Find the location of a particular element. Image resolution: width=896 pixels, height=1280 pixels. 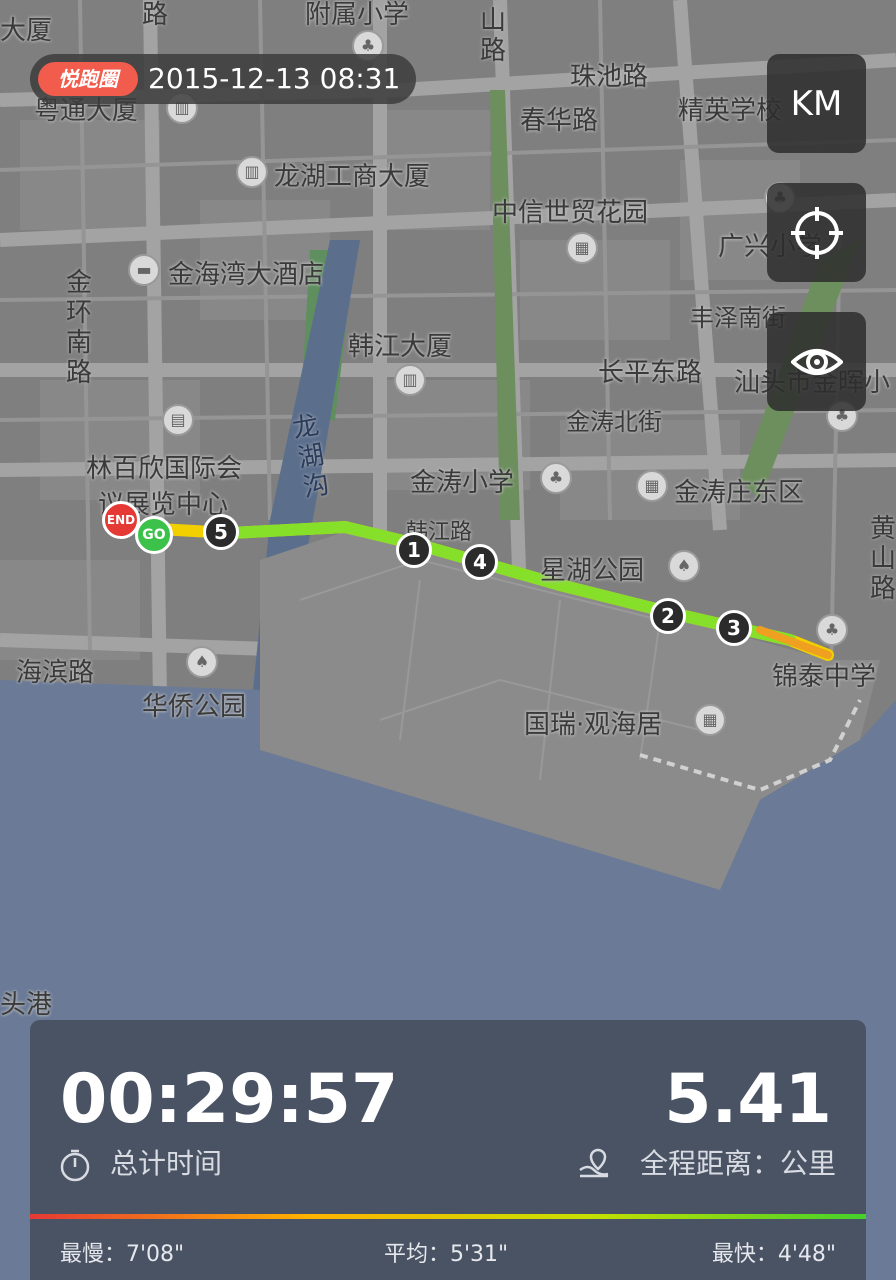

map-label: 路 is located at coordinates (154, 15).